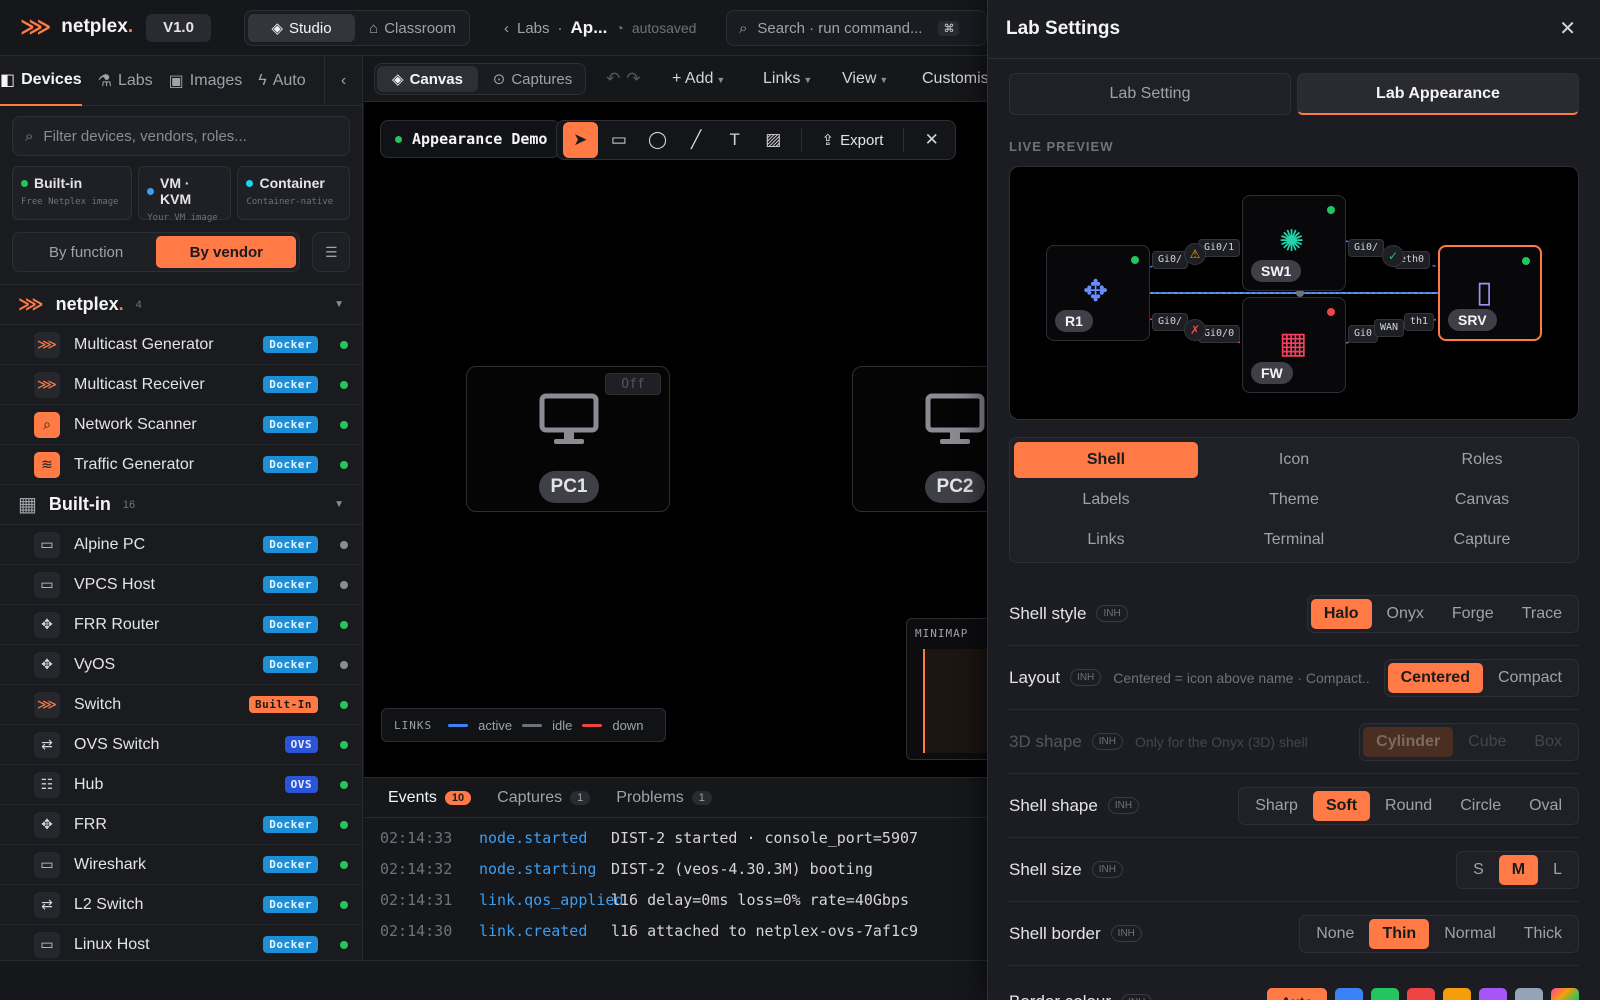 The height and width of the screenshot is (1000, 1600). Describe the element at coordinates (1297, 994) in the screenshot. I see `swatch-auto: Auto` at that location.